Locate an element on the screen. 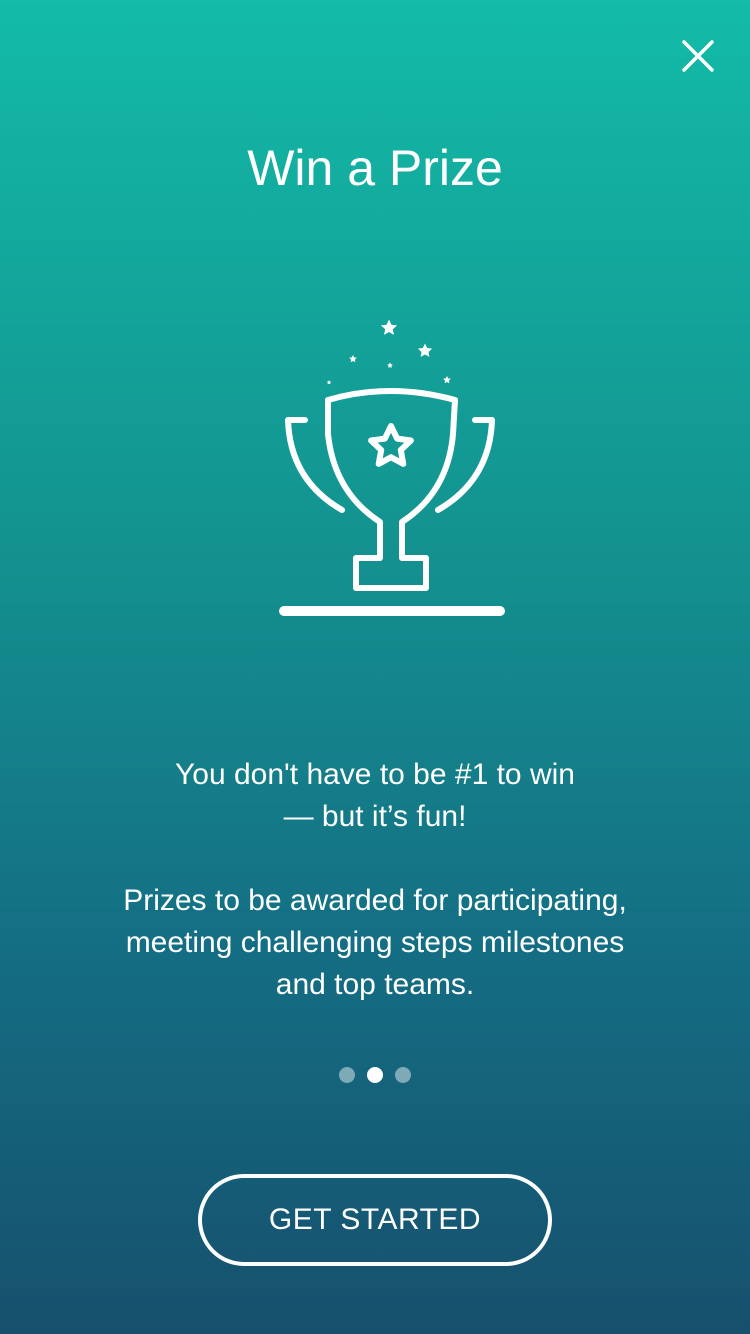 Image resolution: width=750 pixels, height=1334 pixels. page-indicator is located at coordinates (375, 1075).